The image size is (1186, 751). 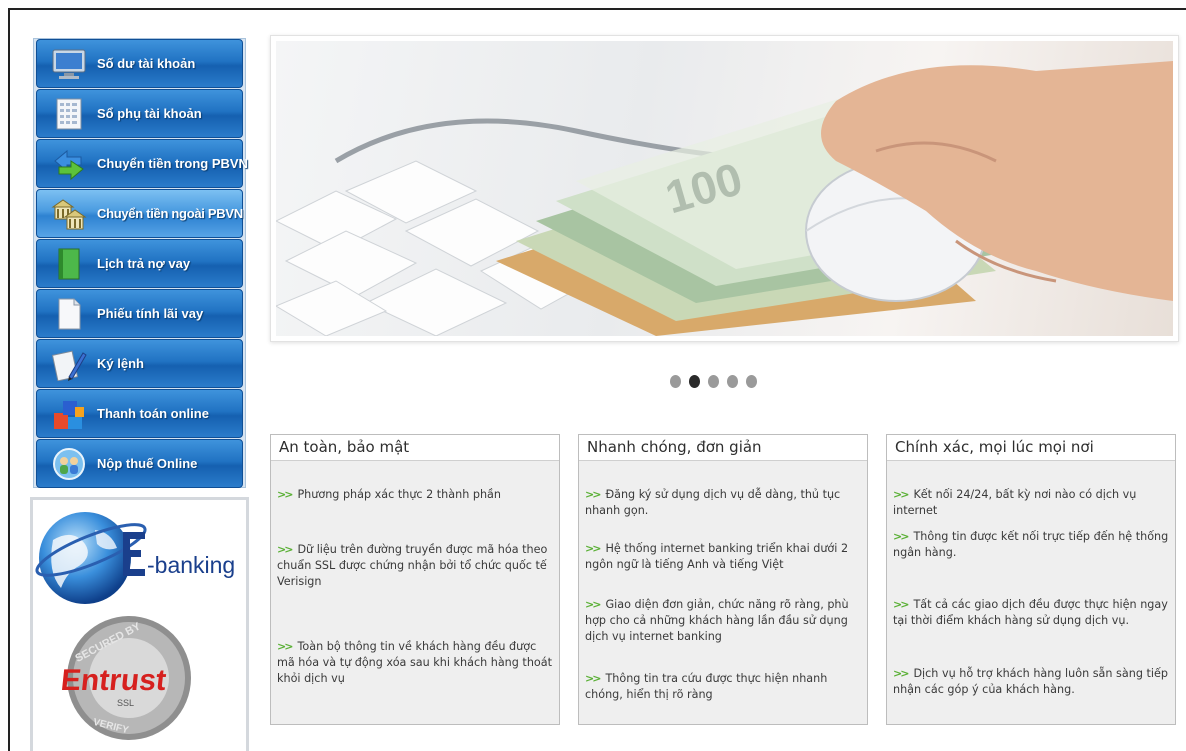 What do you see at coordinates (113, 680) in the screenshot?
I see `svg-text: Entrust` at bounding box center [113, 680].